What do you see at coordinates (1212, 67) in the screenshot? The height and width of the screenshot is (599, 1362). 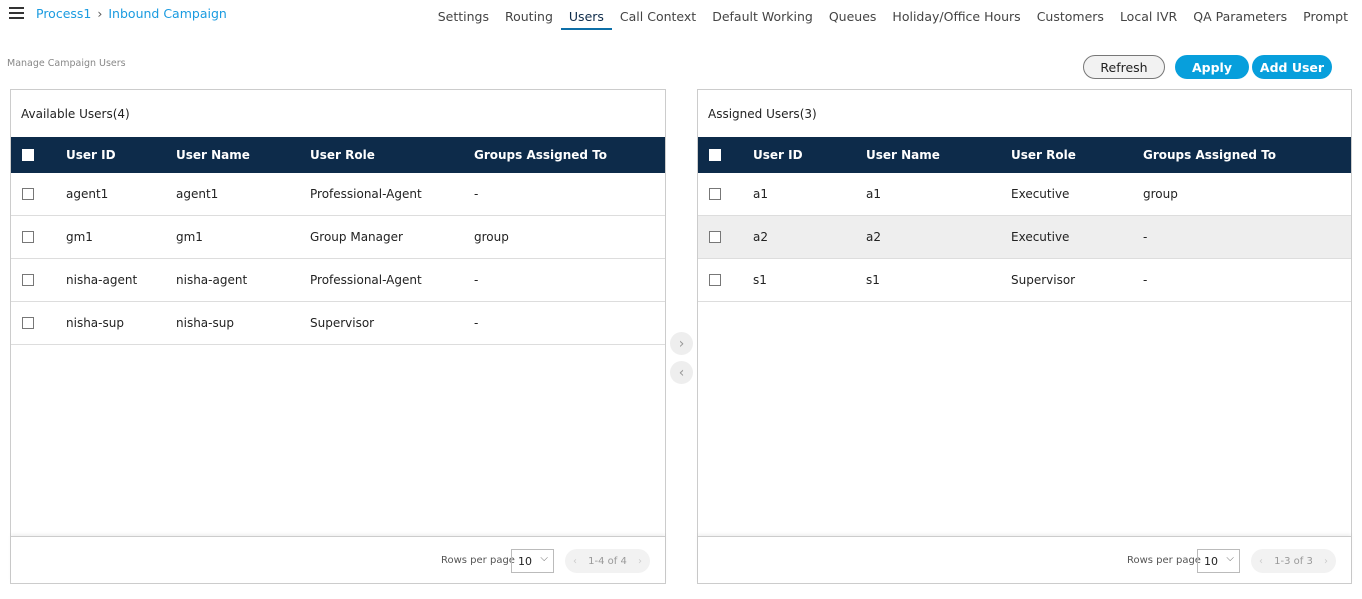 I see `apply-button: Apply` at bounding box center [1212, 67].